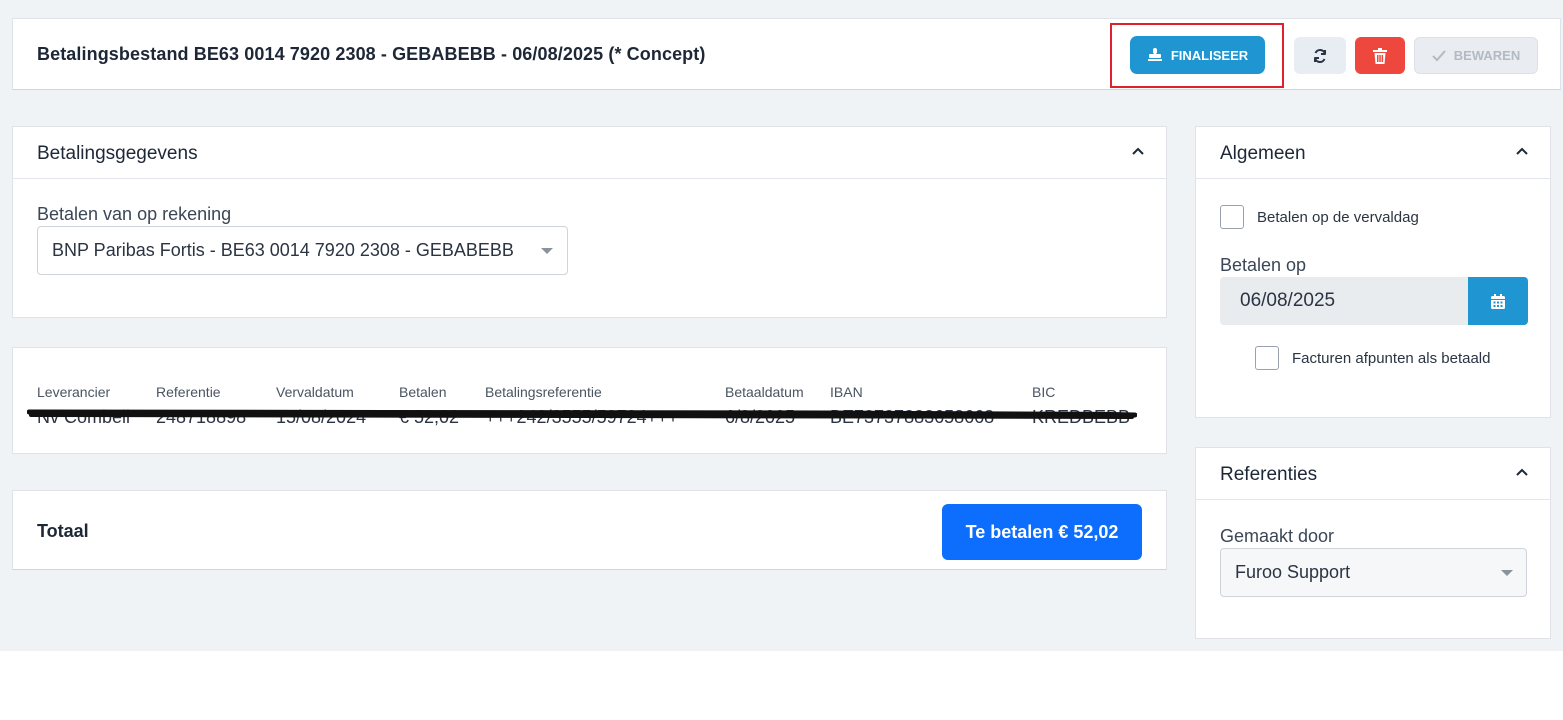  Describe the element at coordinates (1487, 55) in the screenshot. I see `save-label: BEWAREN` at that location.